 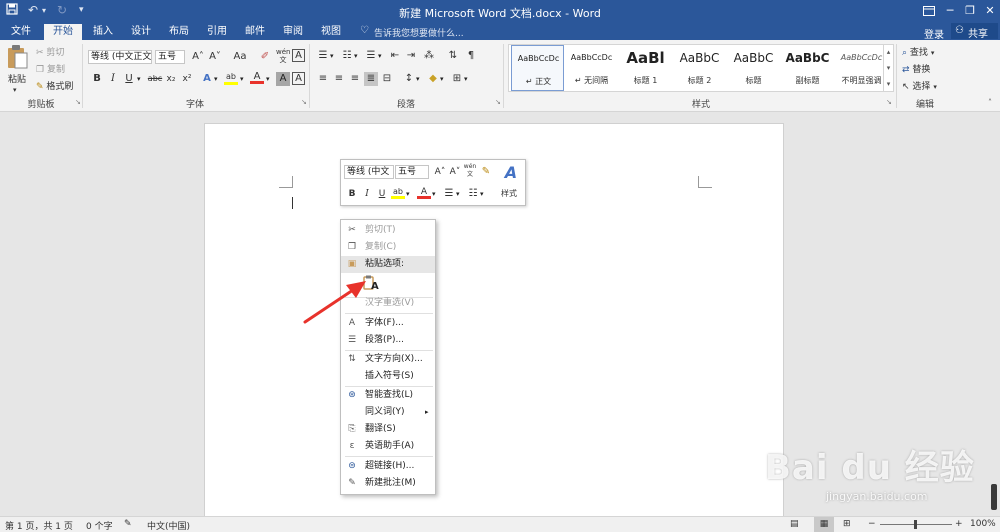 I want to click on mini-bullets-icon: ☰, so click(x=449, y=194).